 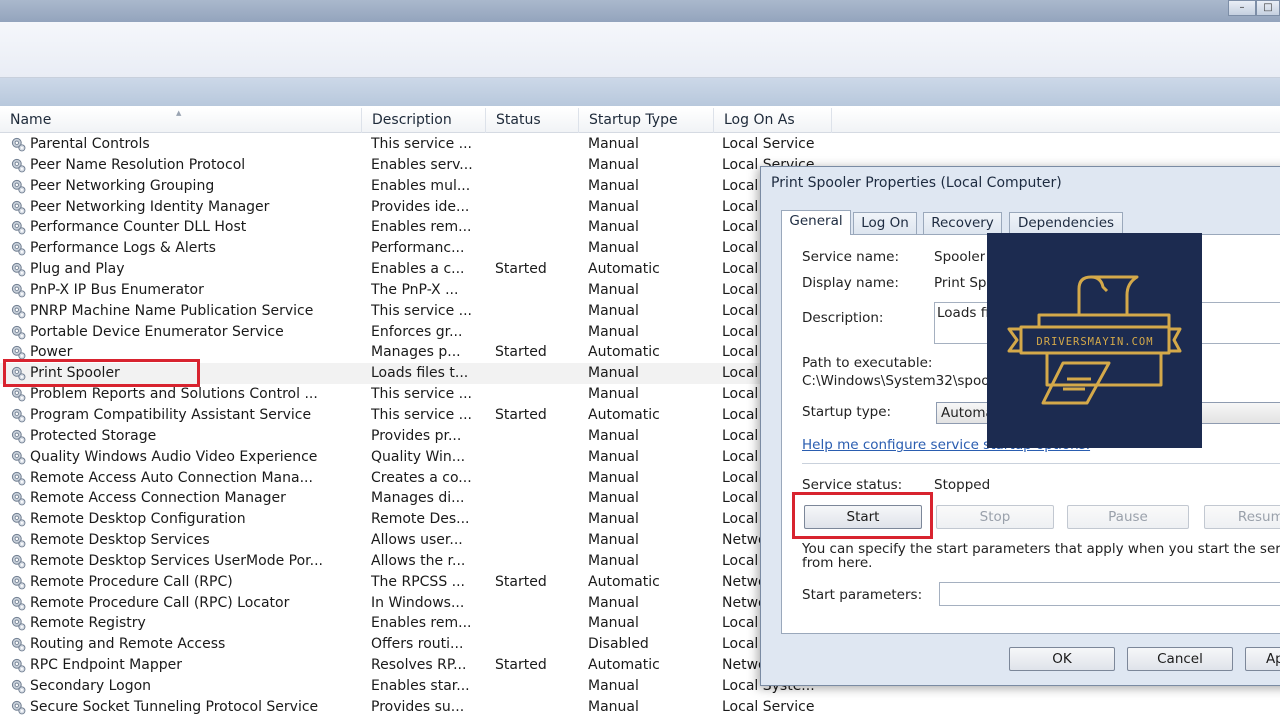 What do you see at coordinates (1128, 517) in the screenshot?
I see `pause-button: Pause` at bounding box center [1128, 517].